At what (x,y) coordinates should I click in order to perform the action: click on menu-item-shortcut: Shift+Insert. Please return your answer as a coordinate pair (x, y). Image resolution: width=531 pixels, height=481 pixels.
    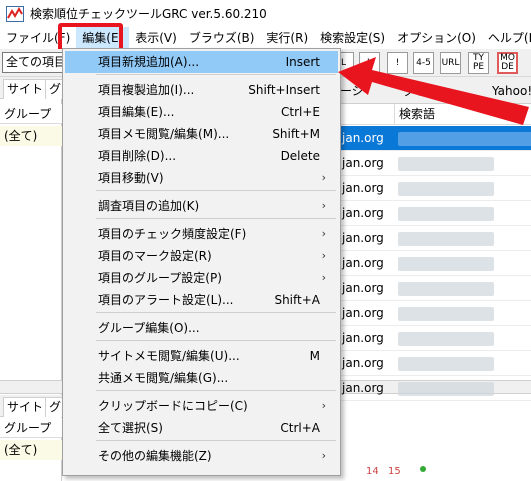
    Looking at the image, I should click on (284, 90).